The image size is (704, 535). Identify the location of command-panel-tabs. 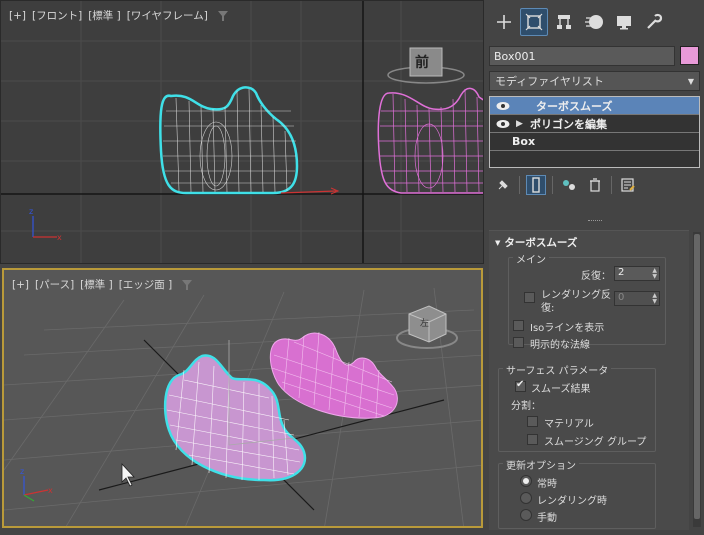
(595, 24).